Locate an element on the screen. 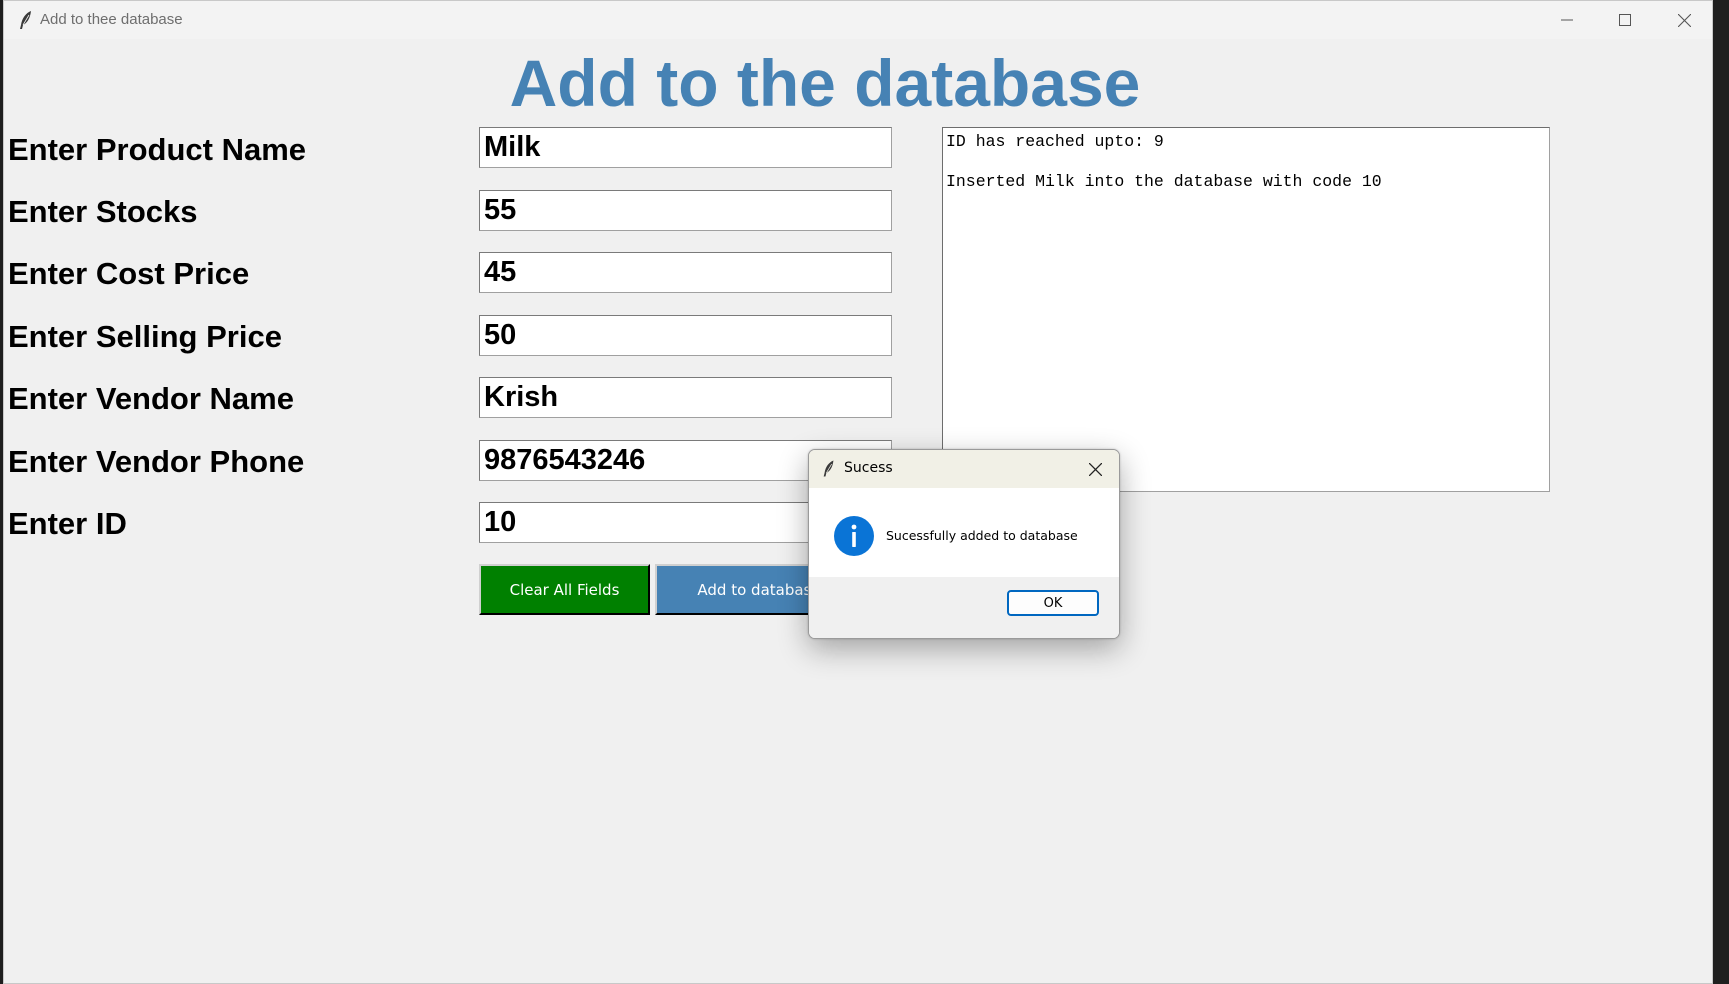 Image resolution: width=1729 pixels, height=984 pixels. dialog-body: Sucessfully added to database is located at coordinates (964, 532).